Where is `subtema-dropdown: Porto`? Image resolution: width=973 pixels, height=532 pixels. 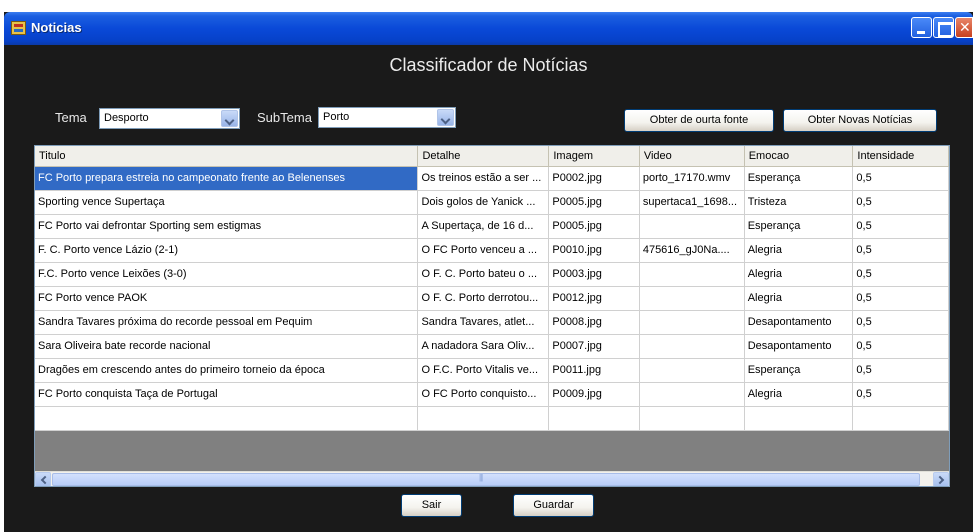 subtema-dropdown: Porto is located at coordinates (387, 117).